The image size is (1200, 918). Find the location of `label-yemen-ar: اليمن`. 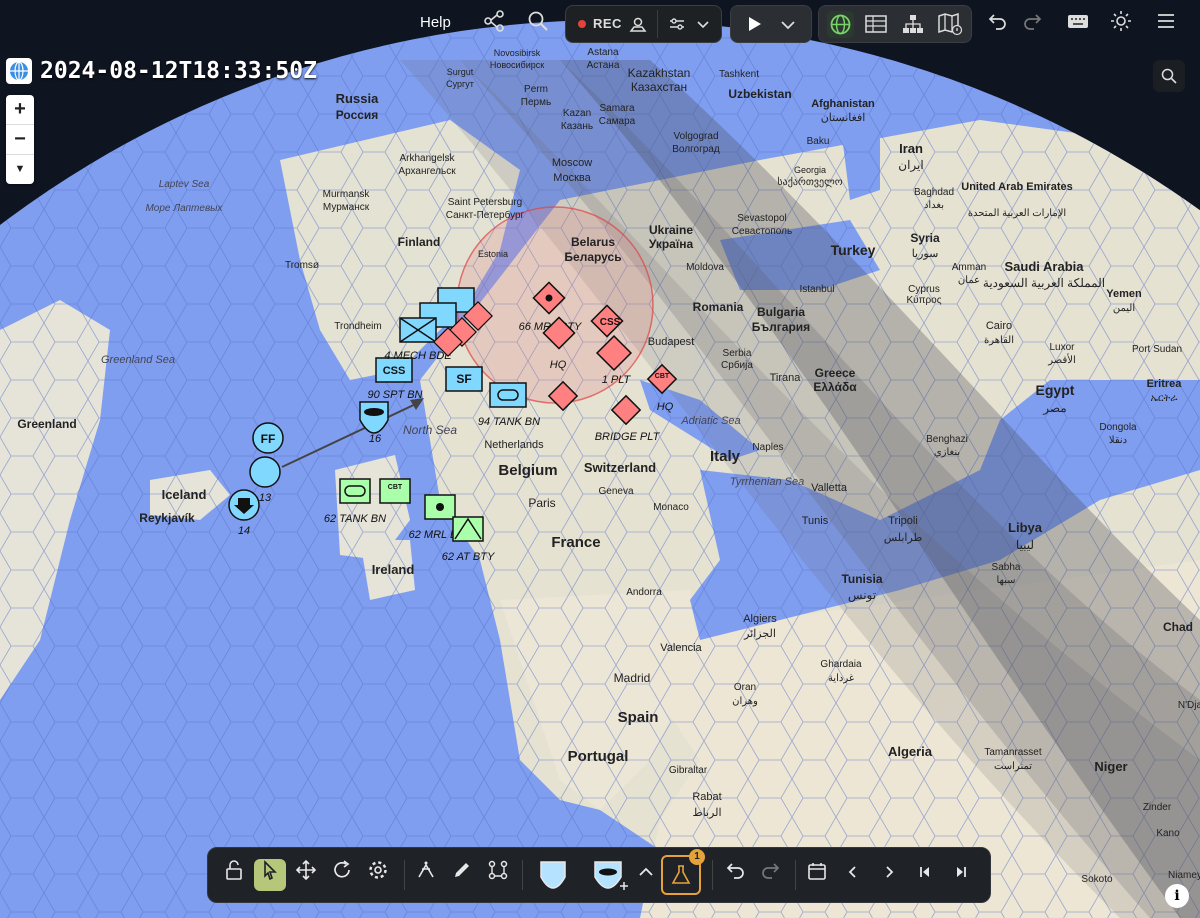

label-yemen-ar: اليمن is located at coordinates (1124, 308).